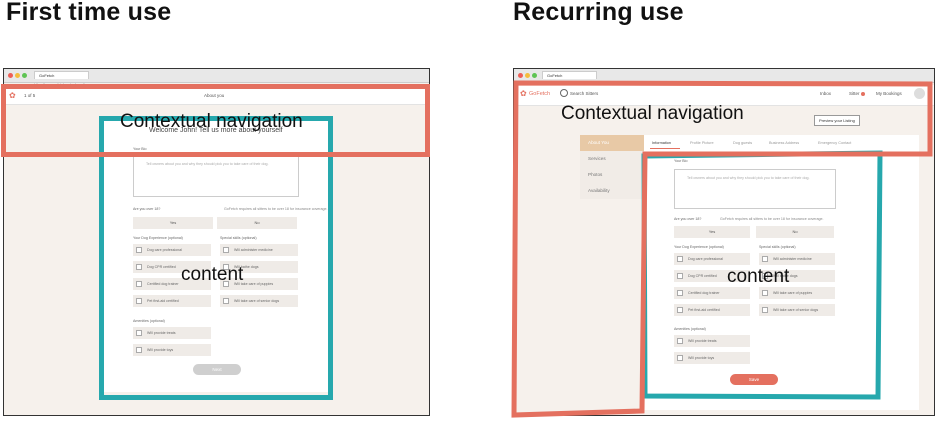  What do you see at coordinates (652, 113) in the screenshot?
I see `right-contextual-navigation-label: Contextual navigation` at bounding box center [652, 113].